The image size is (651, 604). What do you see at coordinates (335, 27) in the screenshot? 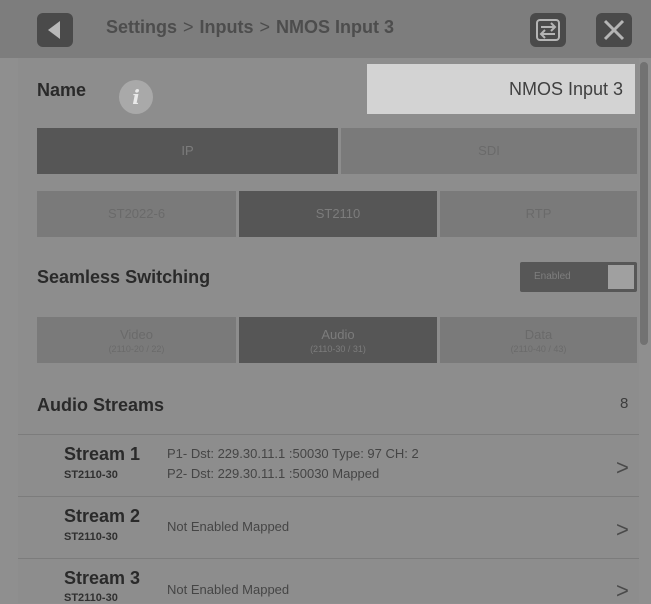
I see `breadcrumb-current: NMOS Input 3` at bounding box center [335, 27].